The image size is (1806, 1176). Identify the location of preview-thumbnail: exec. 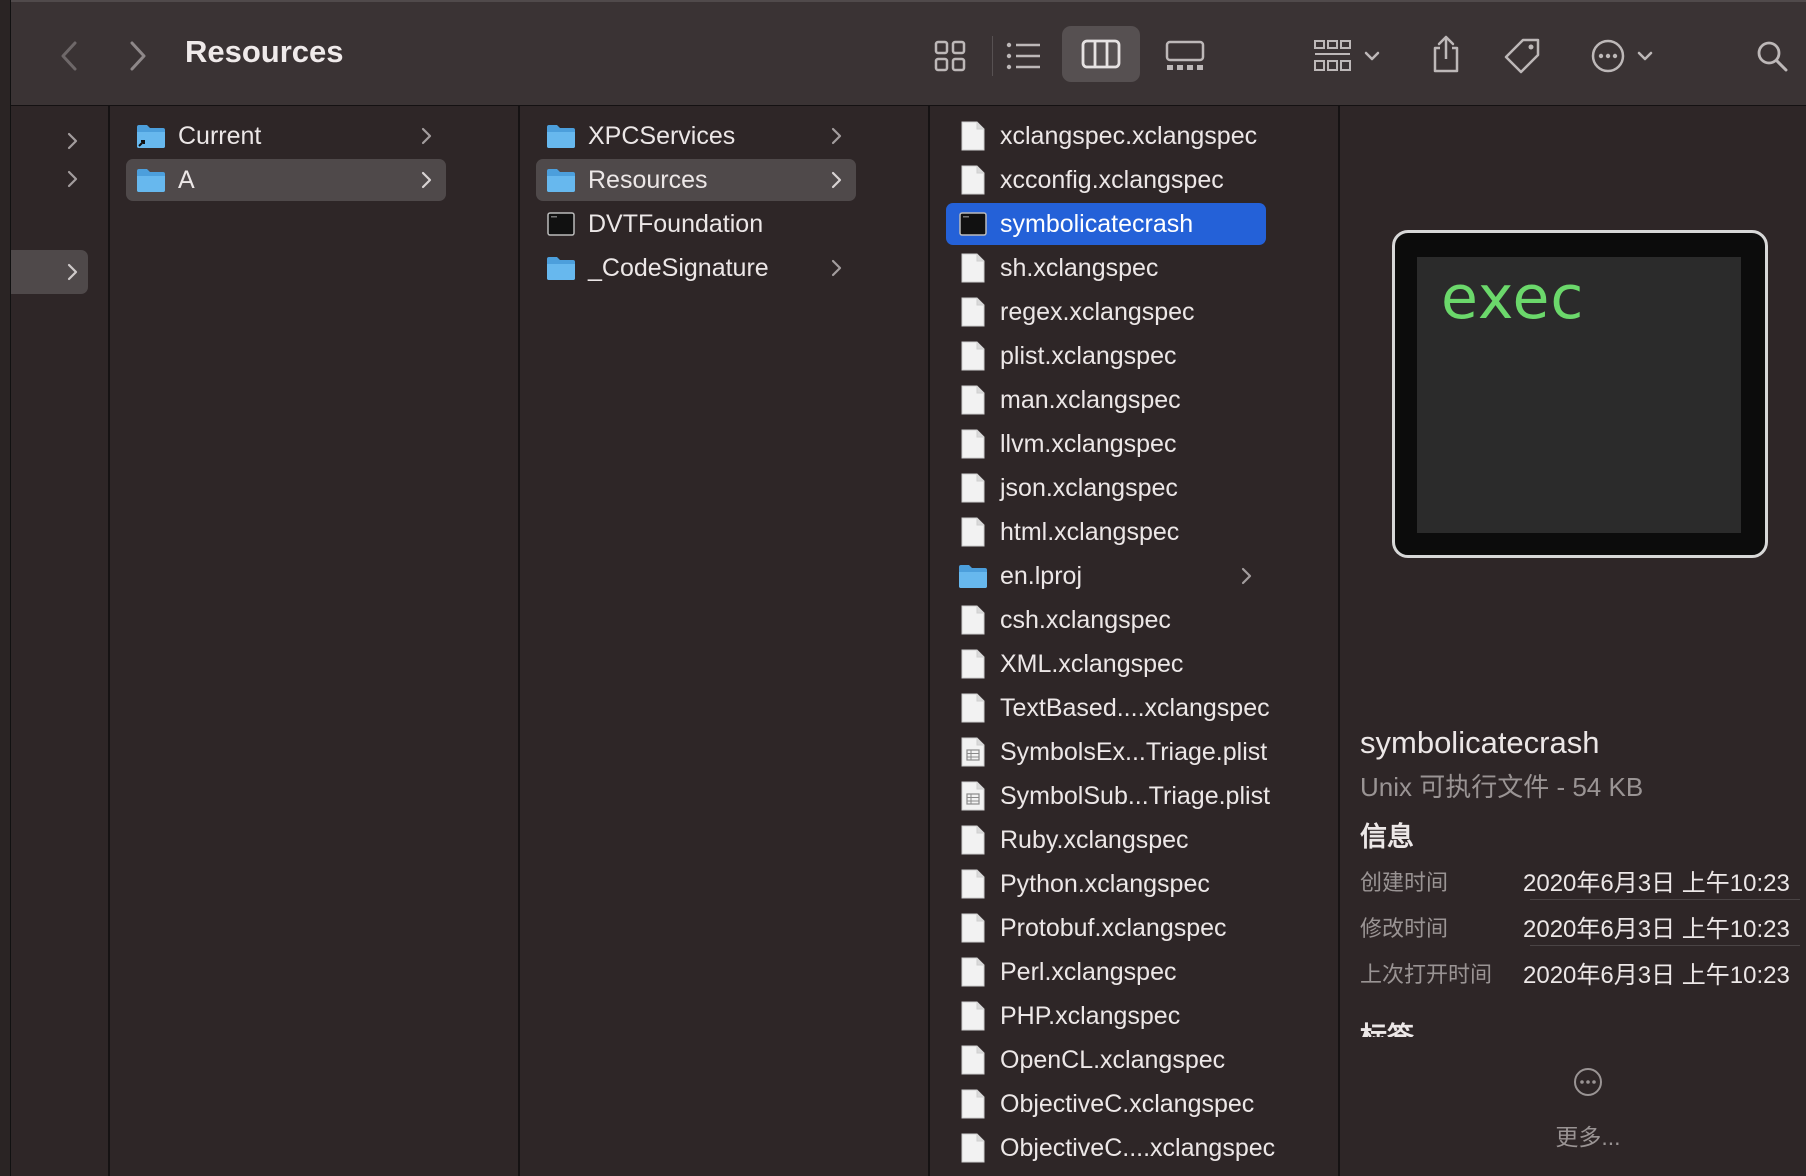
(1580, 394).